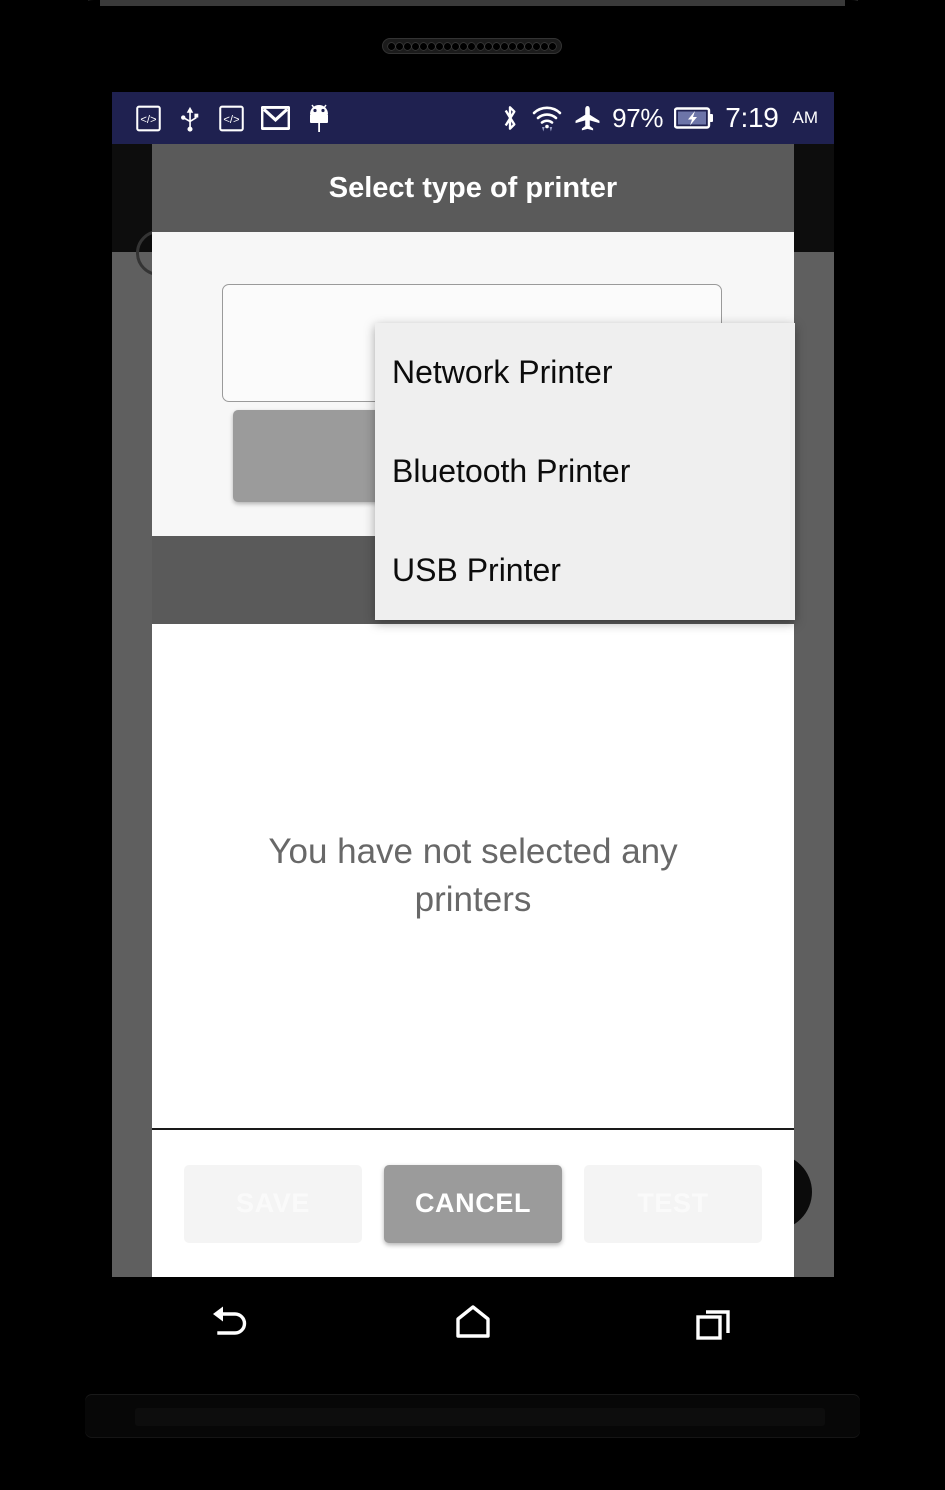  I want to click on code-notification-icon-2: </>, so click(231, 118).